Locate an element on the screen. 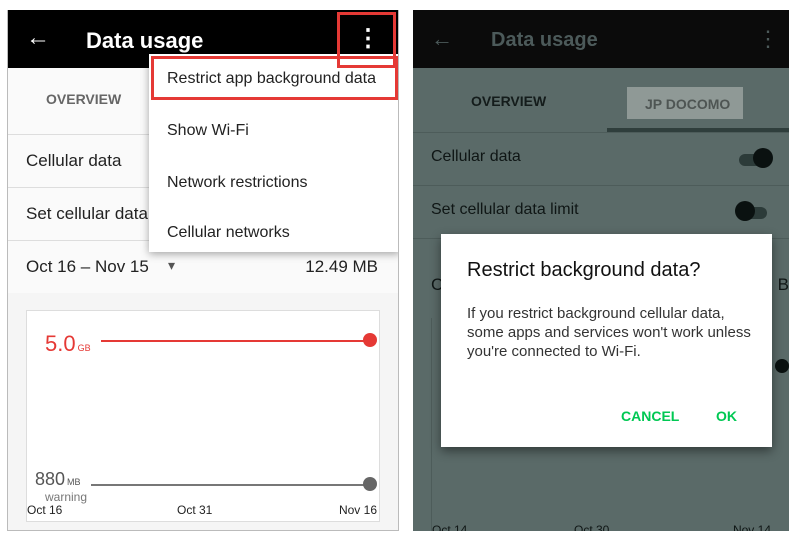 The height and width of the screenshot is (533, 789). x-axis-label-start: Oct 14 is located at coordinates (450, 527).